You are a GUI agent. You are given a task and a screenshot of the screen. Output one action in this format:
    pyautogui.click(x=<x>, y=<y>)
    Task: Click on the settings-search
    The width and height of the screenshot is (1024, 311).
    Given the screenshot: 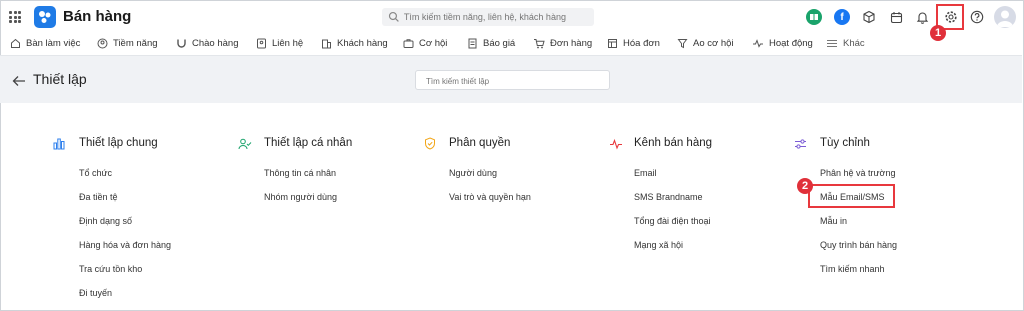 What is the action you would take?
    pyautogui.click(x=512, y=80)
    